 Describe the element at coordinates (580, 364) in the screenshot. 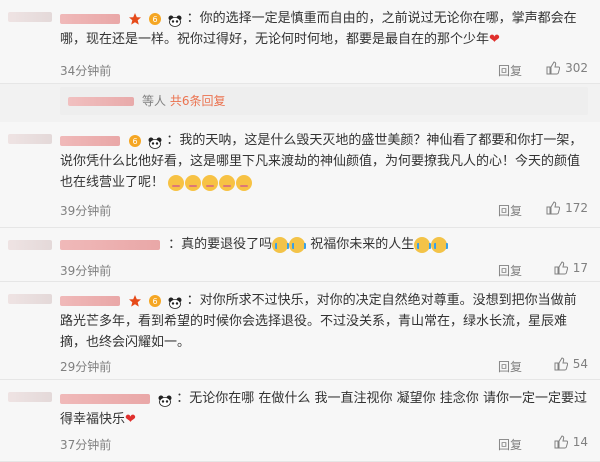

I see `like-count: 54` at that location.